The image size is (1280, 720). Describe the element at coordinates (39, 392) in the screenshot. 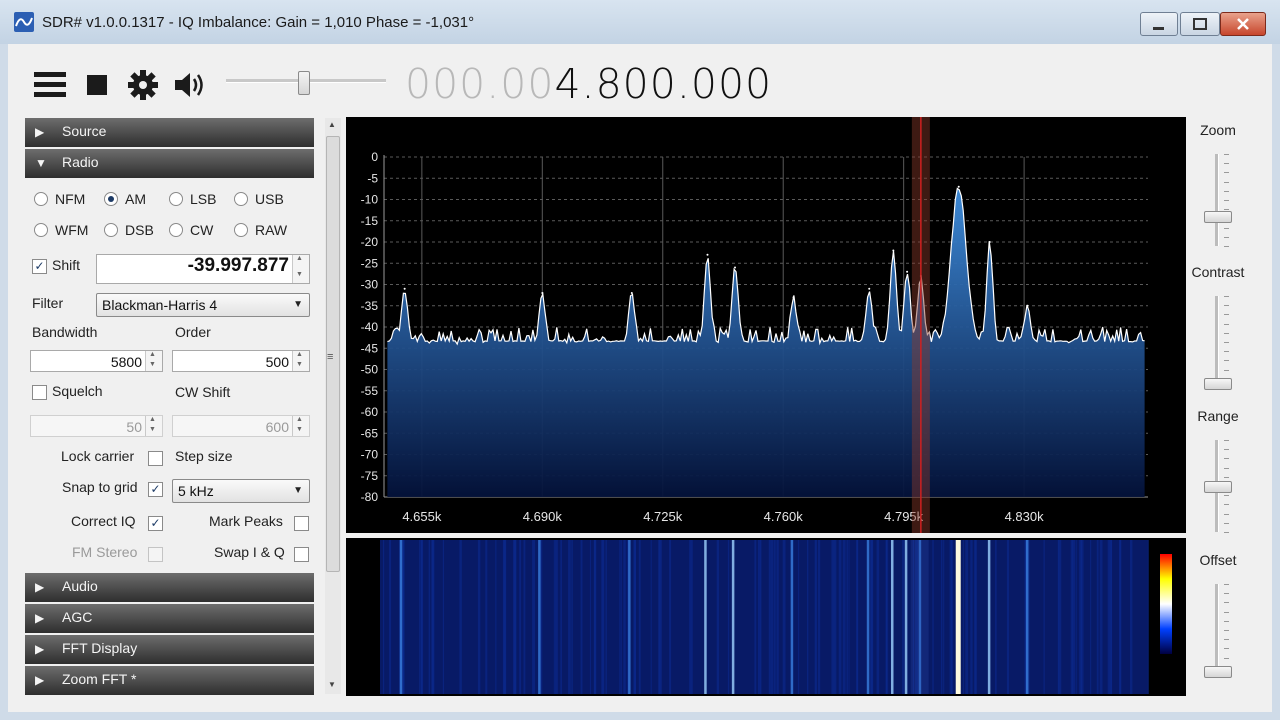

I see `squelch-checkbox` at that location.